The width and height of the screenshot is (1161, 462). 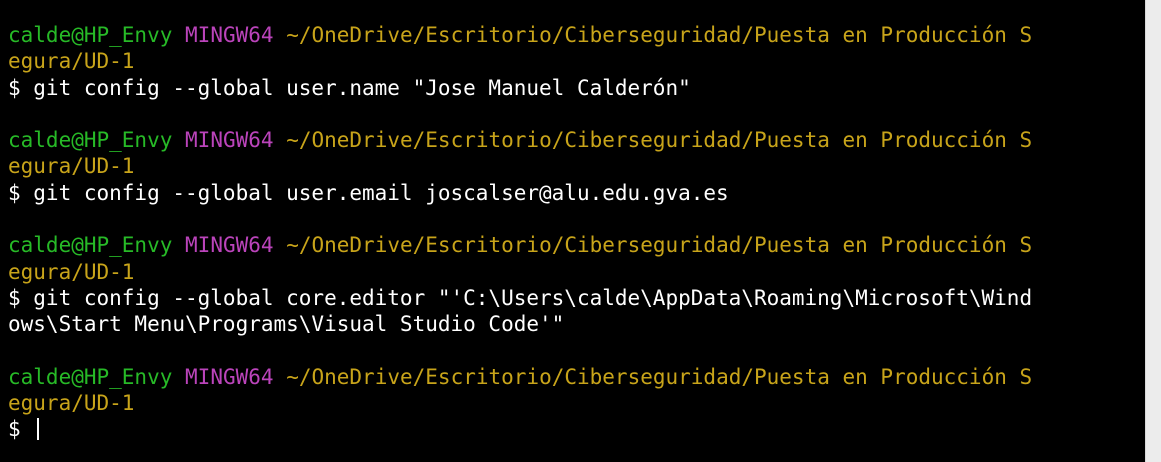 I want to click on active-command-line: $, so click(x=576, y=429).